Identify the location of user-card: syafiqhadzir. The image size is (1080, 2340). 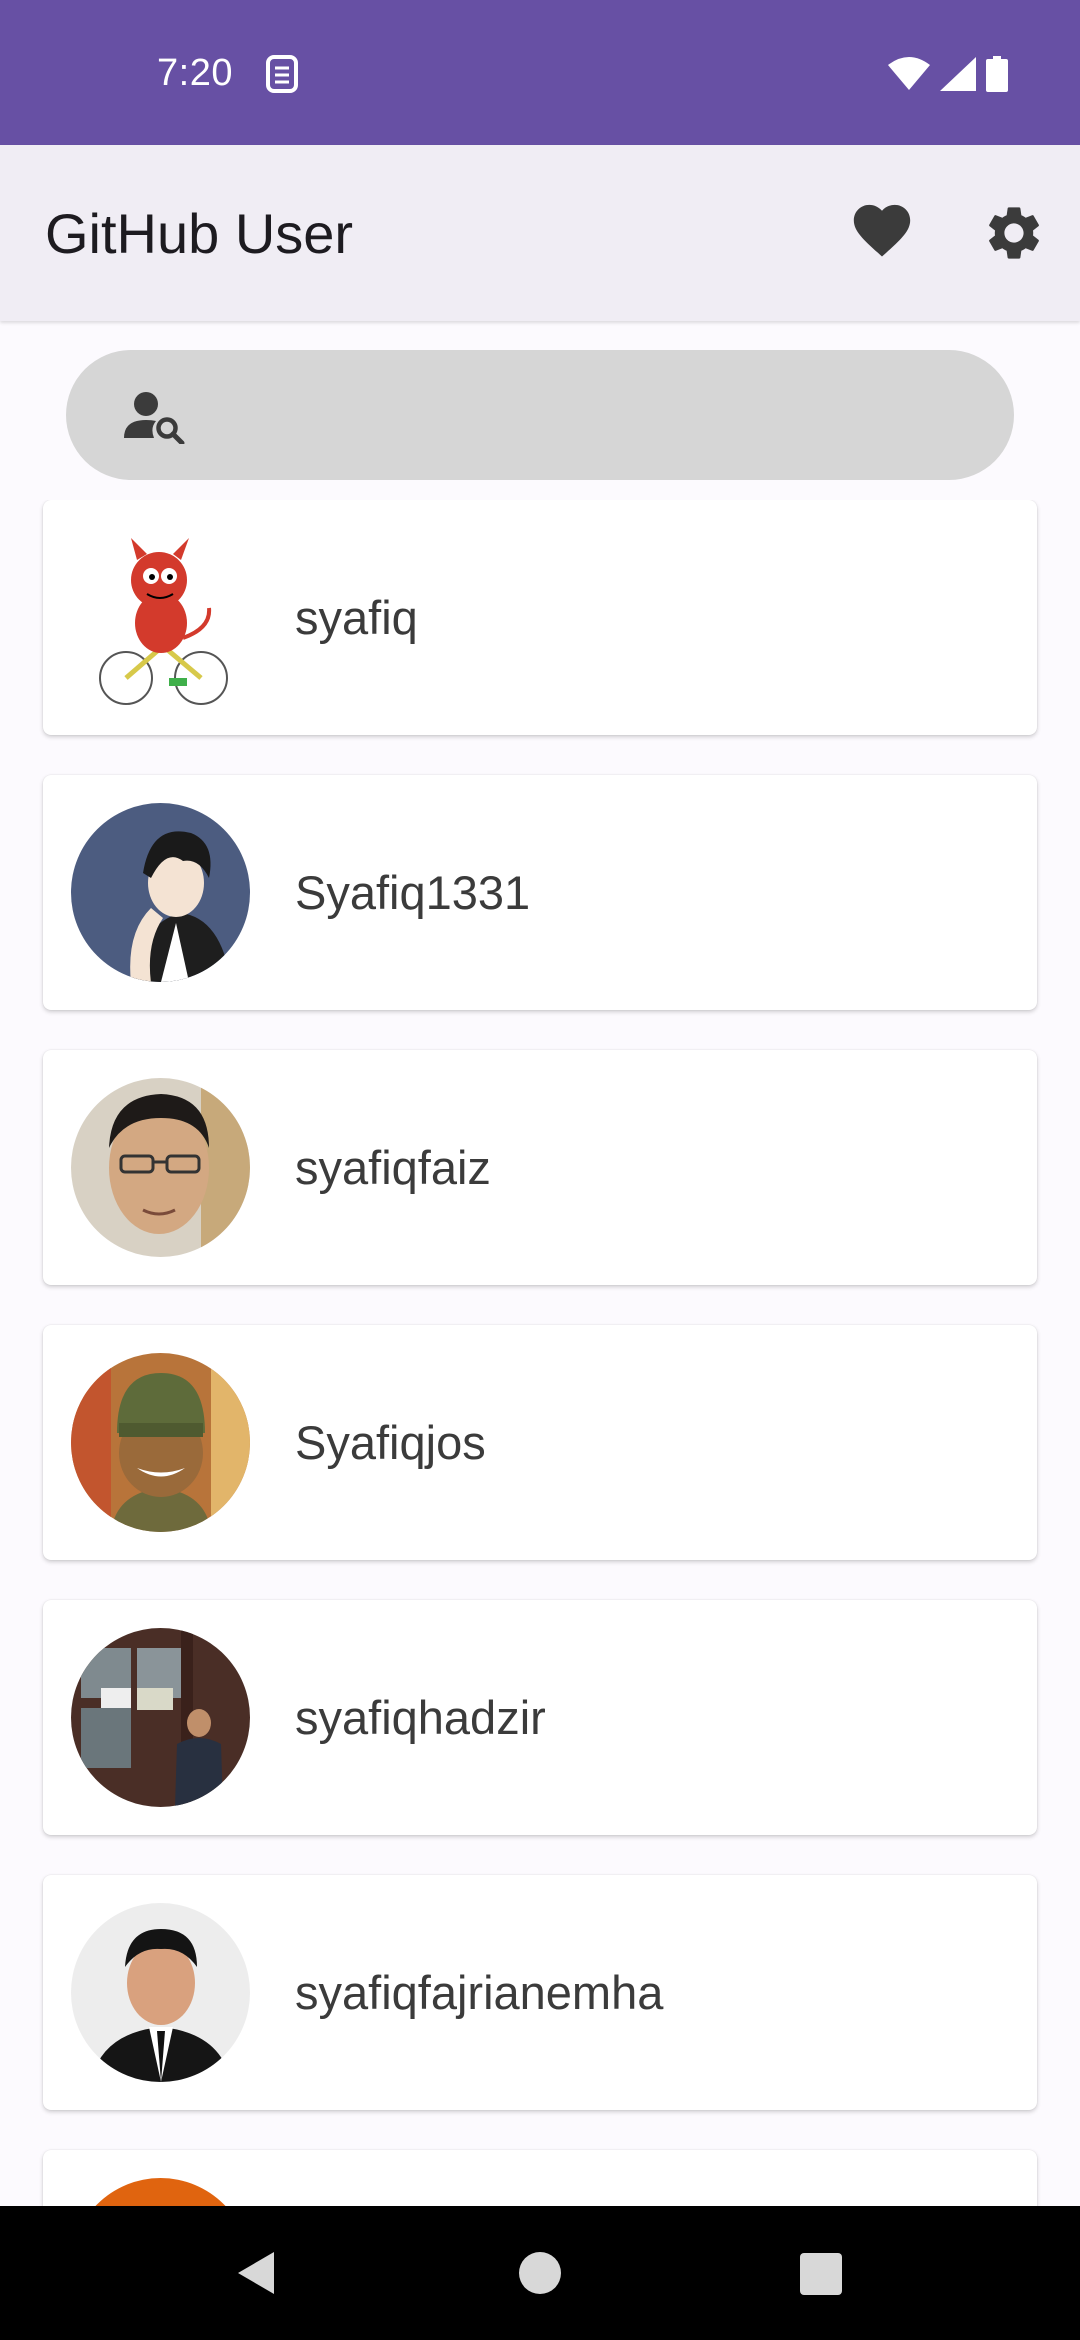
(540, 1717).